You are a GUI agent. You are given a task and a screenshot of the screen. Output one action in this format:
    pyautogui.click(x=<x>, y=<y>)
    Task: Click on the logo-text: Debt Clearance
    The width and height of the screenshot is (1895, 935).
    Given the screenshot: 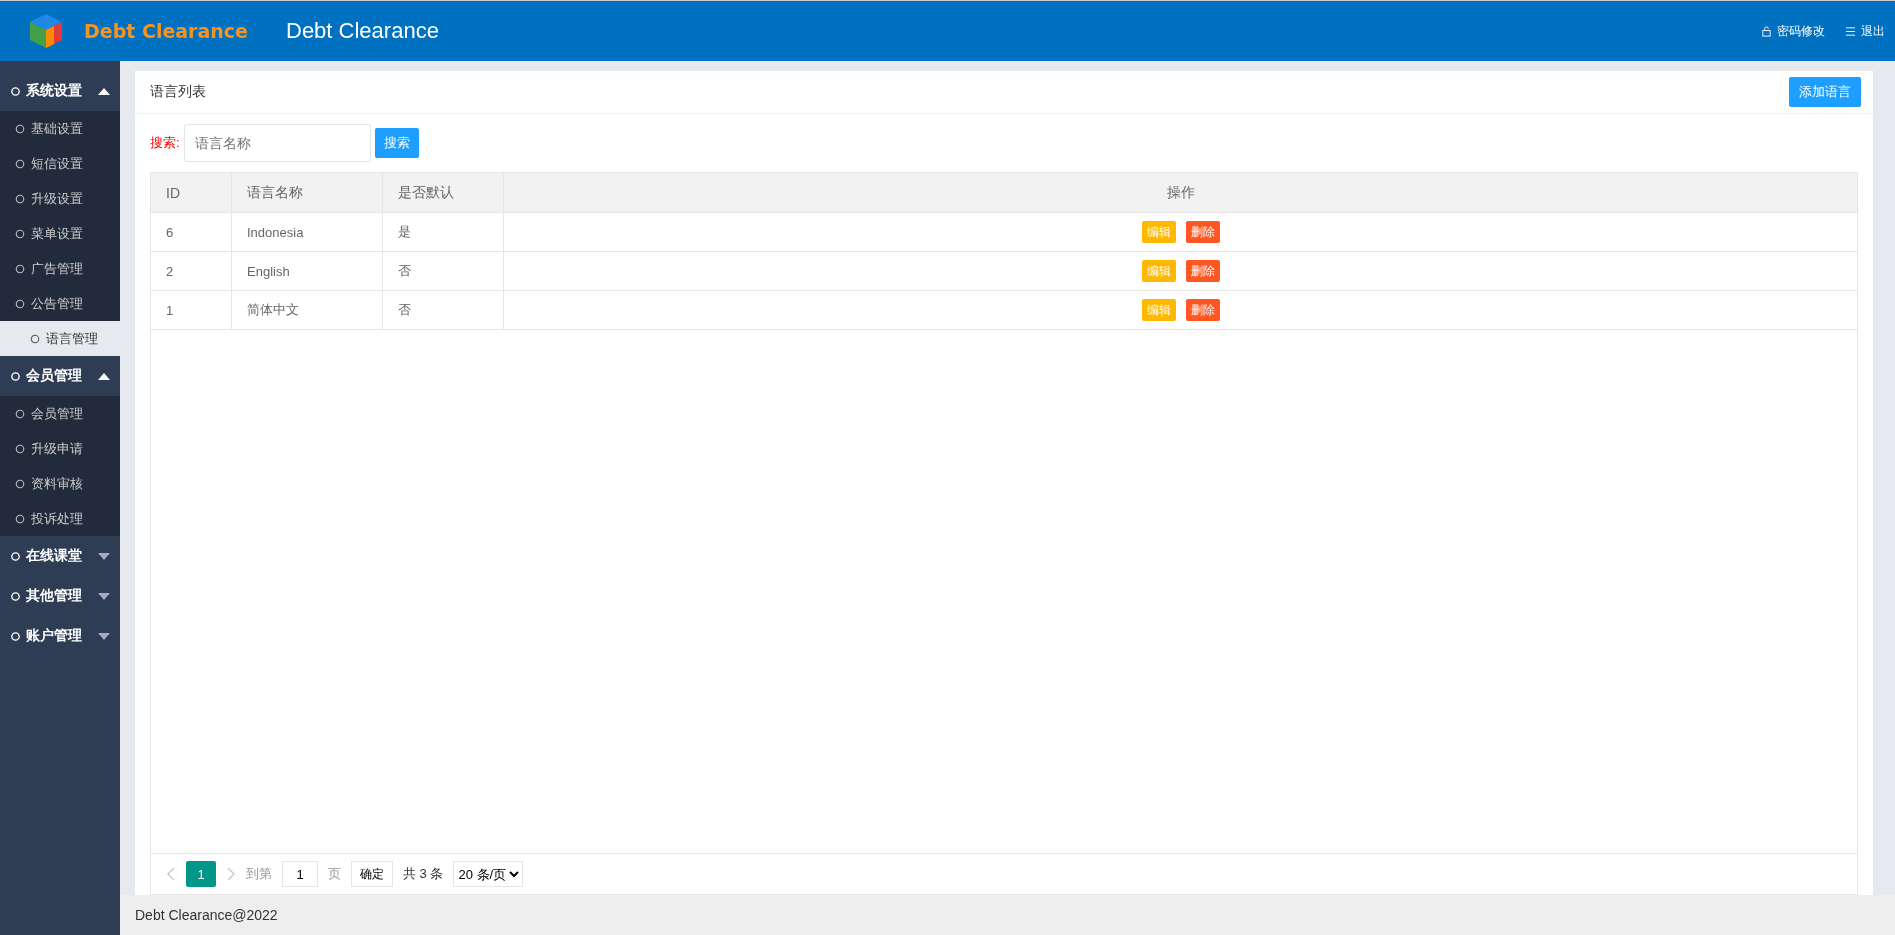 What is the action you would take?
    pyautogui.click(x=166, y=31)
    